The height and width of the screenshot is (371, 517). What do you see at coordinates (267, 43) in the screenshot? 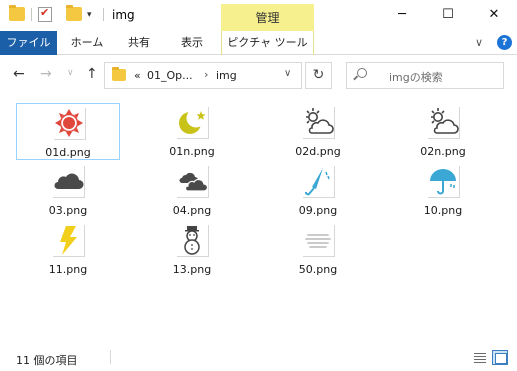
I see `tab-picture-tools: ピクチャ ツール` at bounding box center [267, 43].